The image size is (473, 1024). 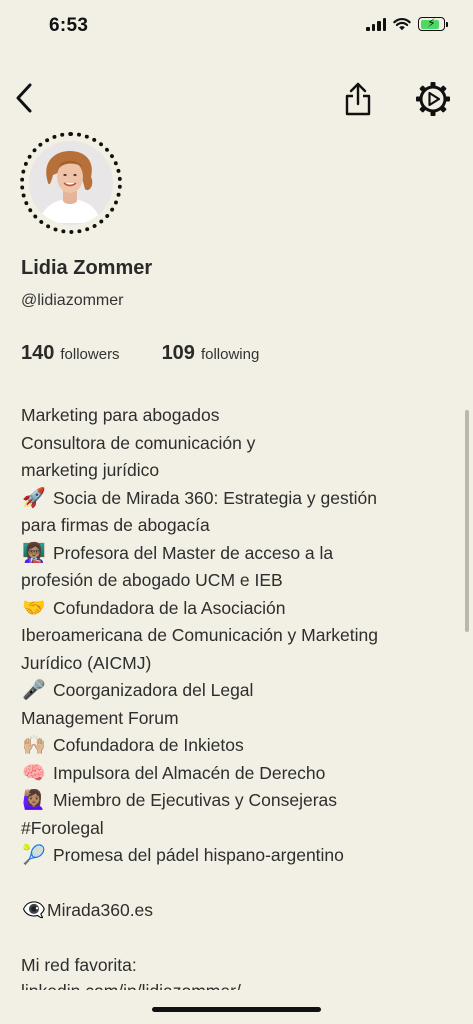 What do you see at coordinates (34, 855) in the screenshot?
I see `bio-emoji-icon: 🎾` at bounding box center [34, 855].